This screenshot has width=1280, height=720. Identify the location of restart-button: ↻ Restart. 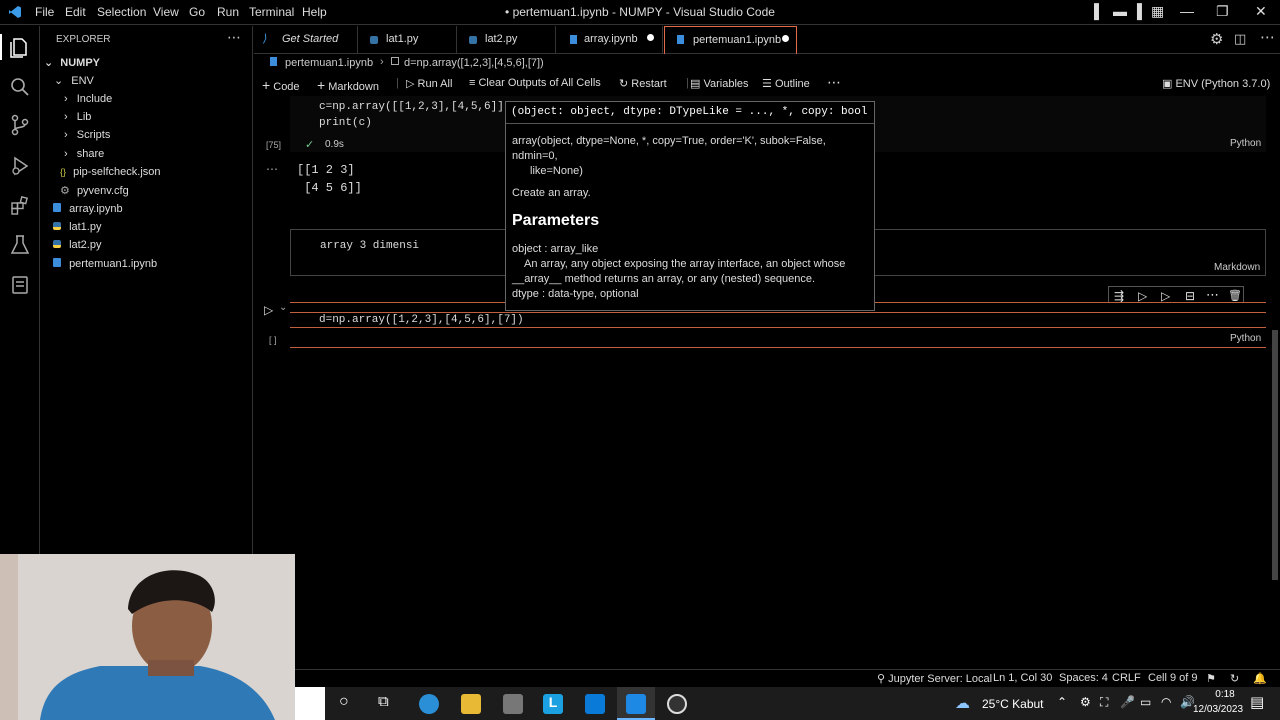
(643, 83).